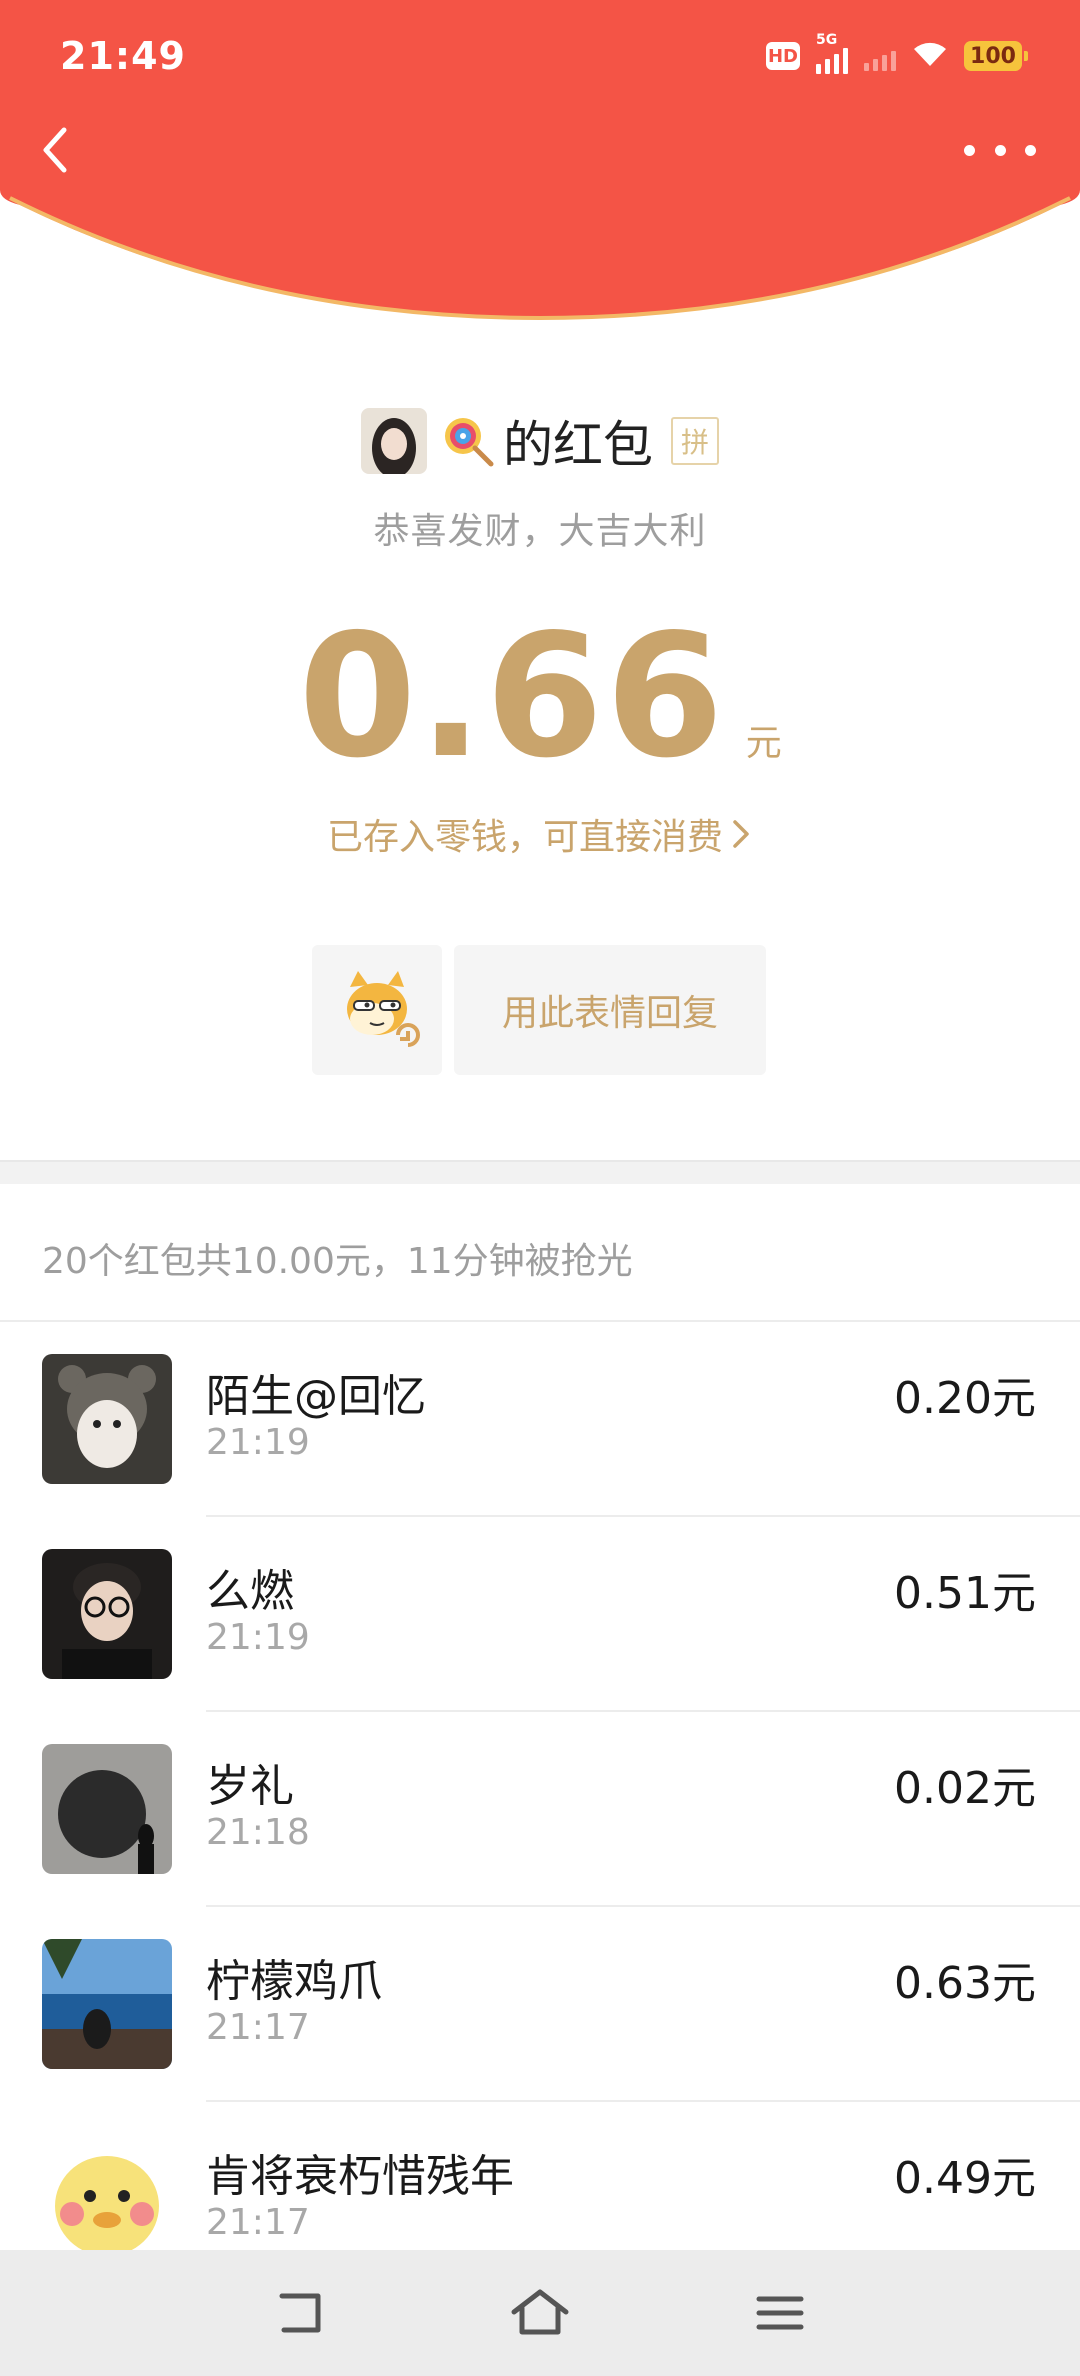 This screenshot has height=2376, width=1080. I want to click on signal-5g-icon: 5G, so click(832, 53).